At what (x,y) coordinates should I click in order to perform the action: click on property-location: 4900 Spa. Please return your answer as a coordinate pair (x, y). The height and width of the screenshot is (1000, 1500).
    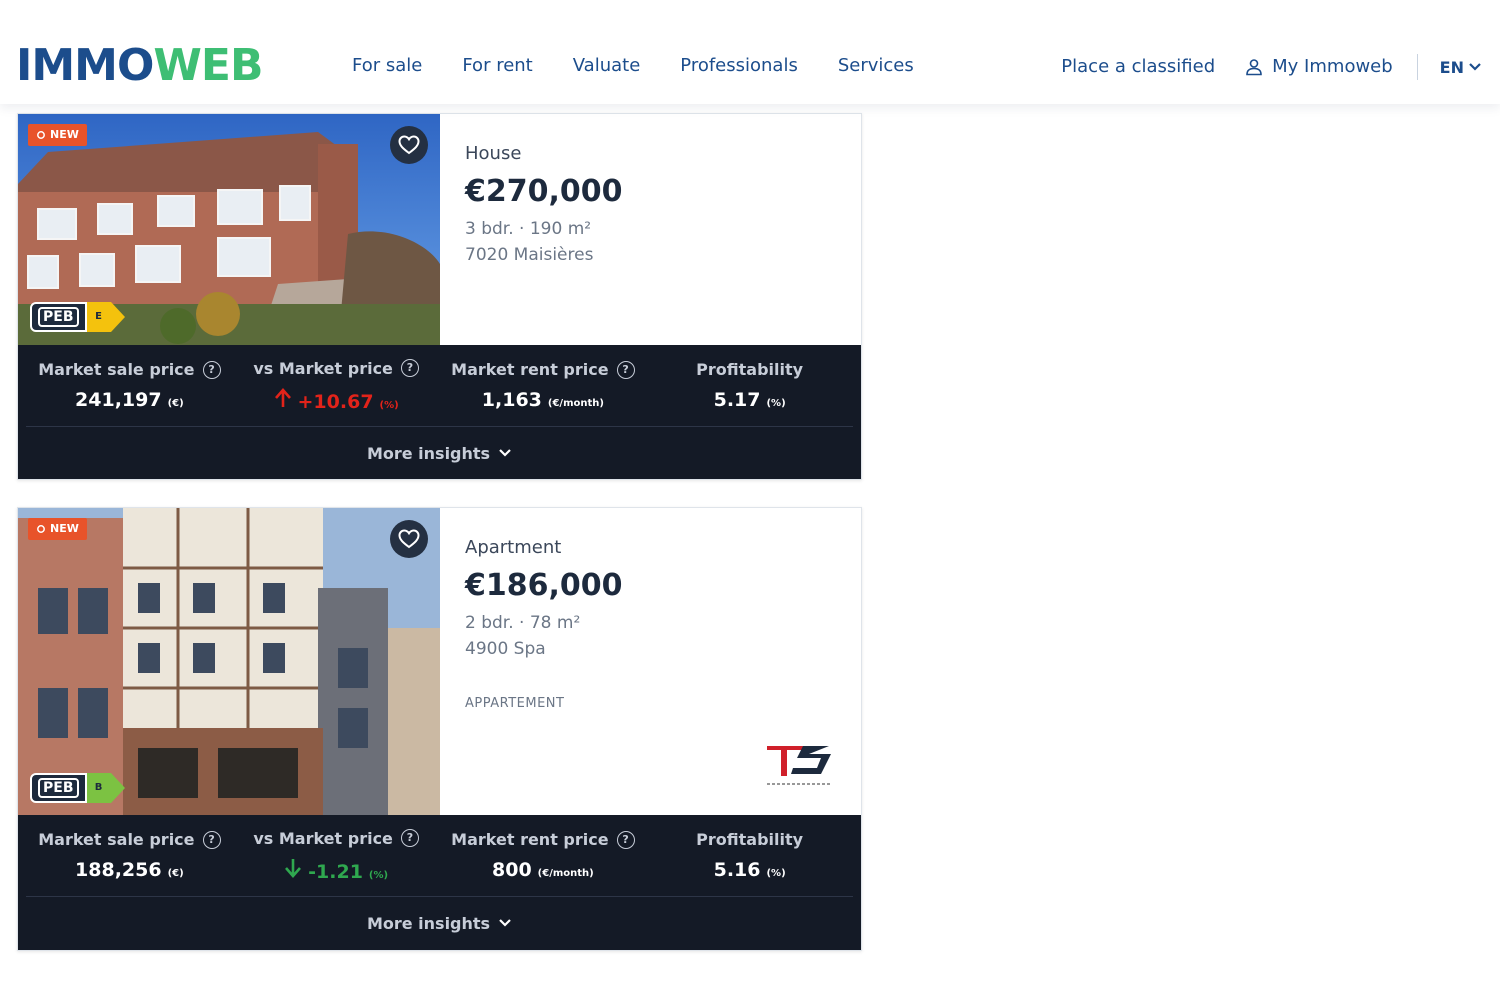
    Looking at the image, I should click on (505, 649).